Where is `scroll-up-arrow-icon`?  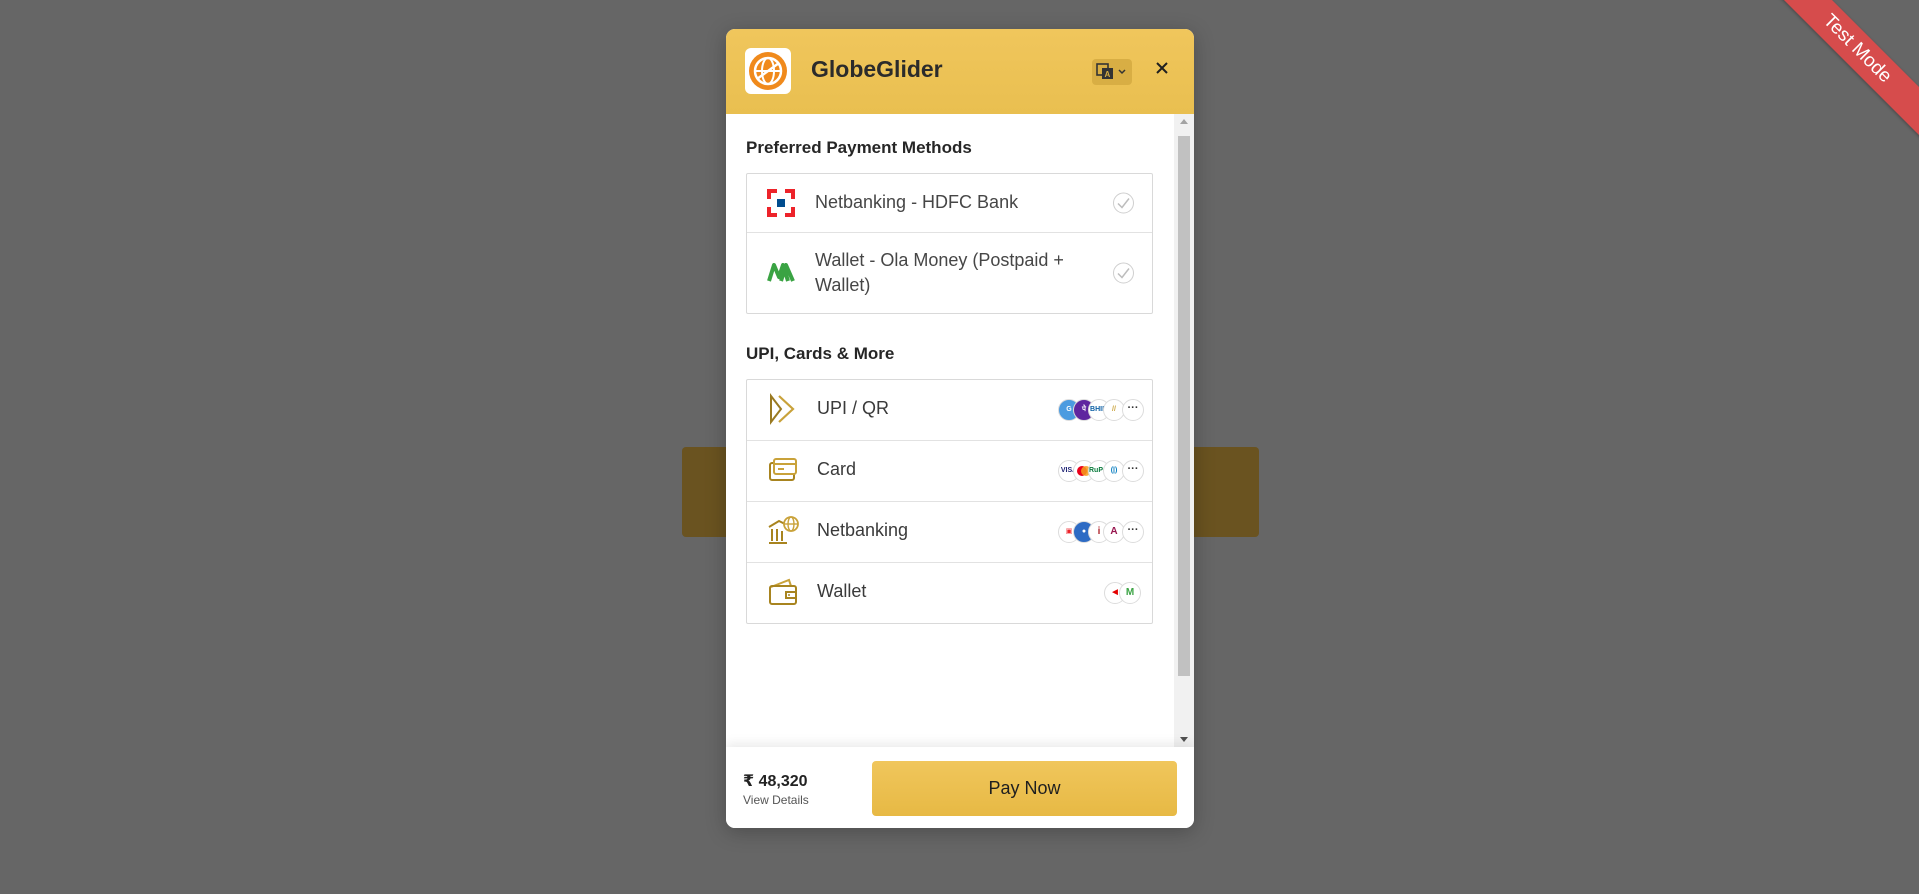
scroll-up-arrow-icon is located at coordinates (1184, 122).